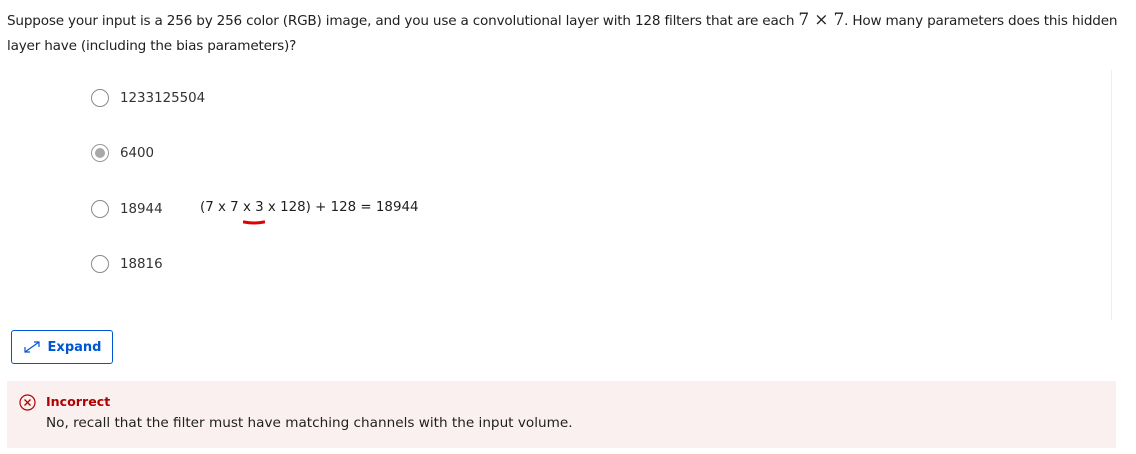  I want to click on handwritten-calculation: (7 x 7 x 3 x 128) + 128 = 18944, so click(309, 207).